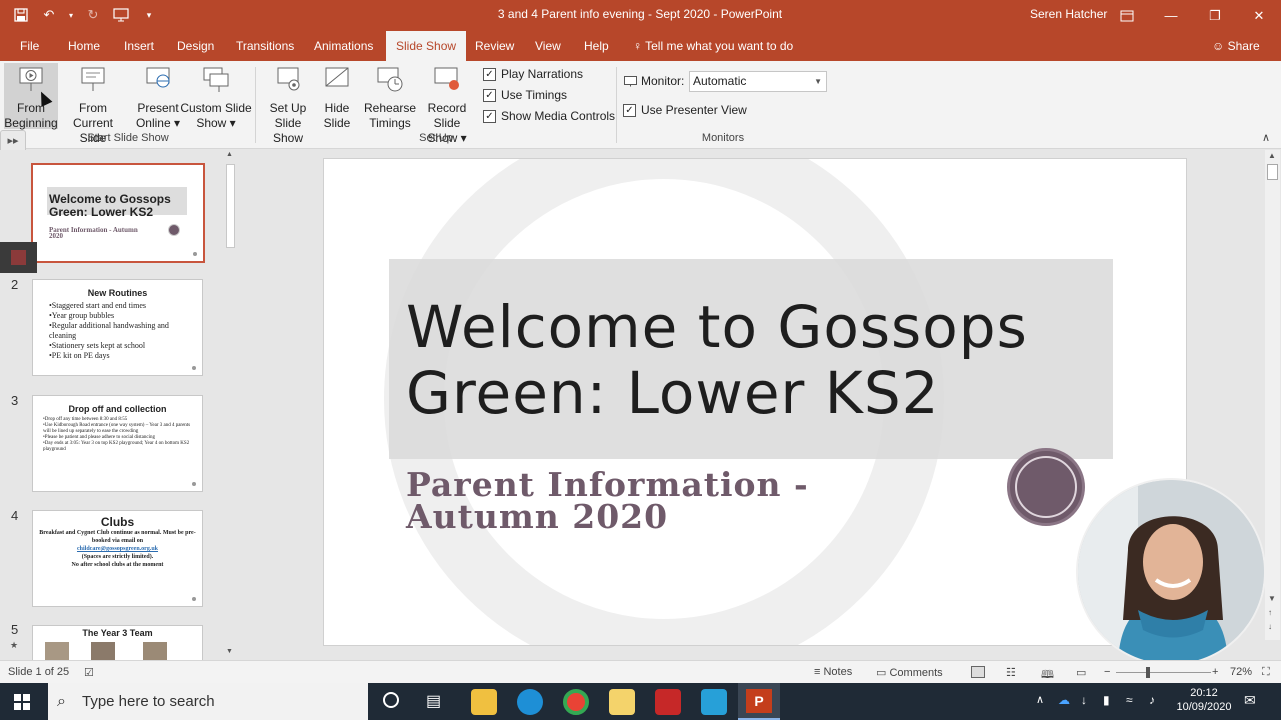 This screenshot has height=720, width=1281. I want to click on comment-icon: ▭, so click(881, 673).